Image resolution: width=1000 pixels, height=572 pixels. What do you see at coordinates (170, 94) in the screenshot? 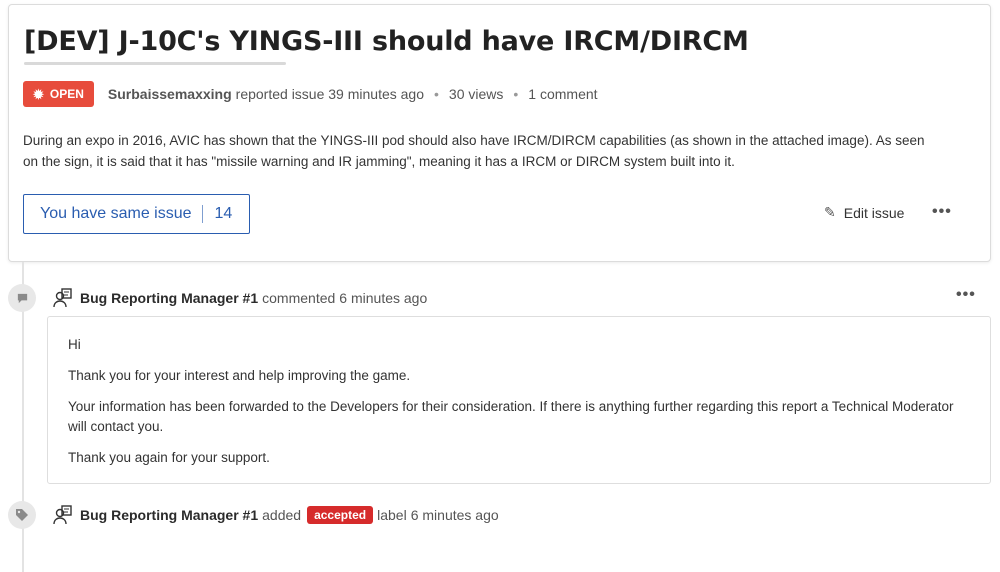
I see `issue-author-link: Surbaissemaxxing` at bounding box center [170, 94].